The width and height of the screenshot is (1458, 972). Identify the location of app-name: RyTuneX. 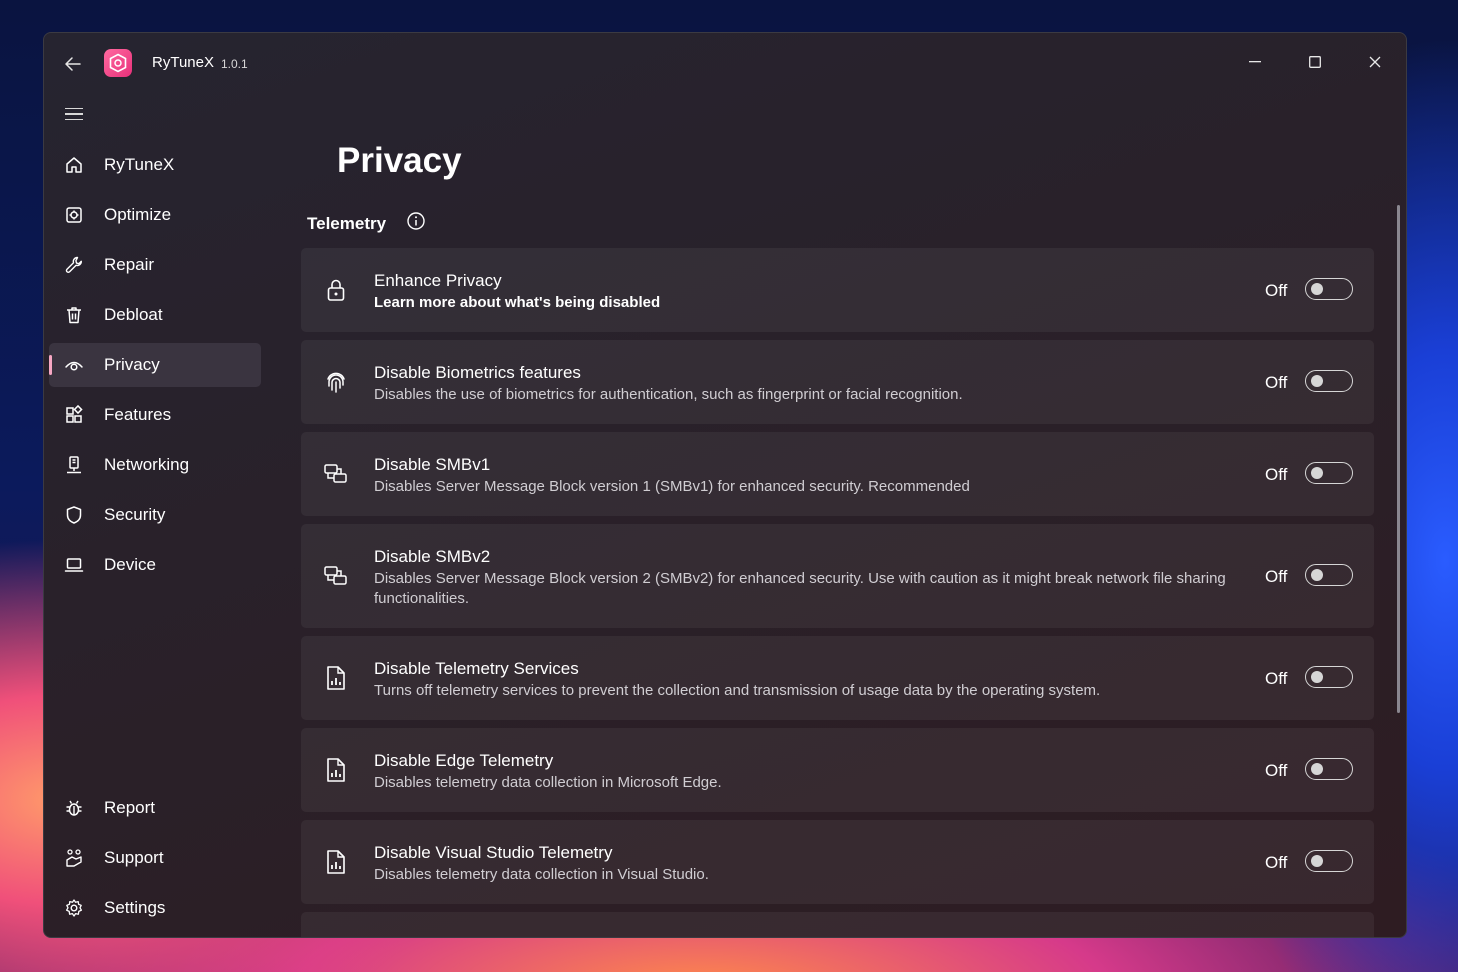
(183, 62).